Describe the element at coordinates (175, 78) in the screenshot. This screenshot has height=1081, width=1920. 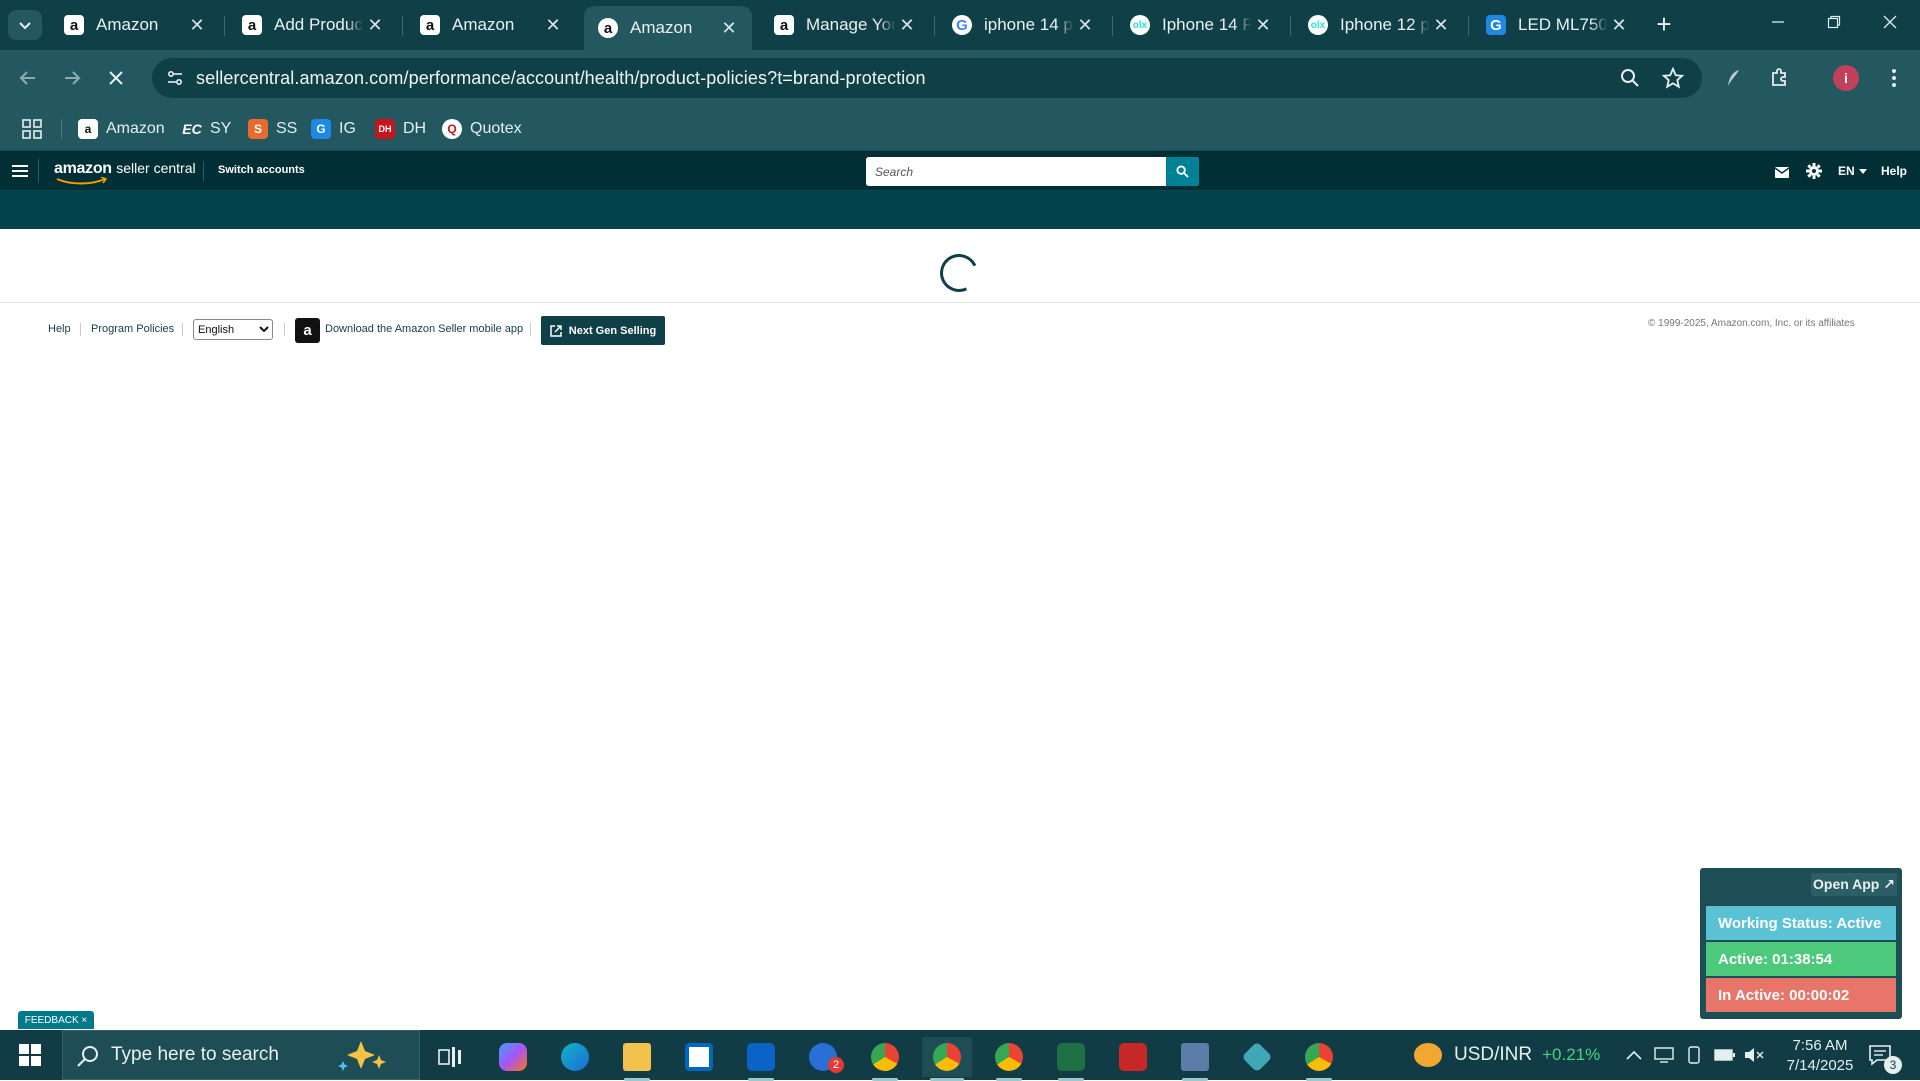
I see `site-info-icon` at that location.